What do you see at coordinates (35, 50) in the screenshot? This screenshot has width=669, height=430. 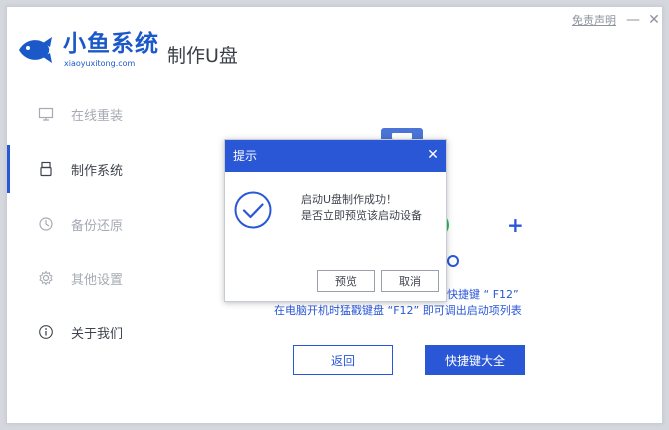 I see `fish-logo-icon` at bounding box center [35, 50].